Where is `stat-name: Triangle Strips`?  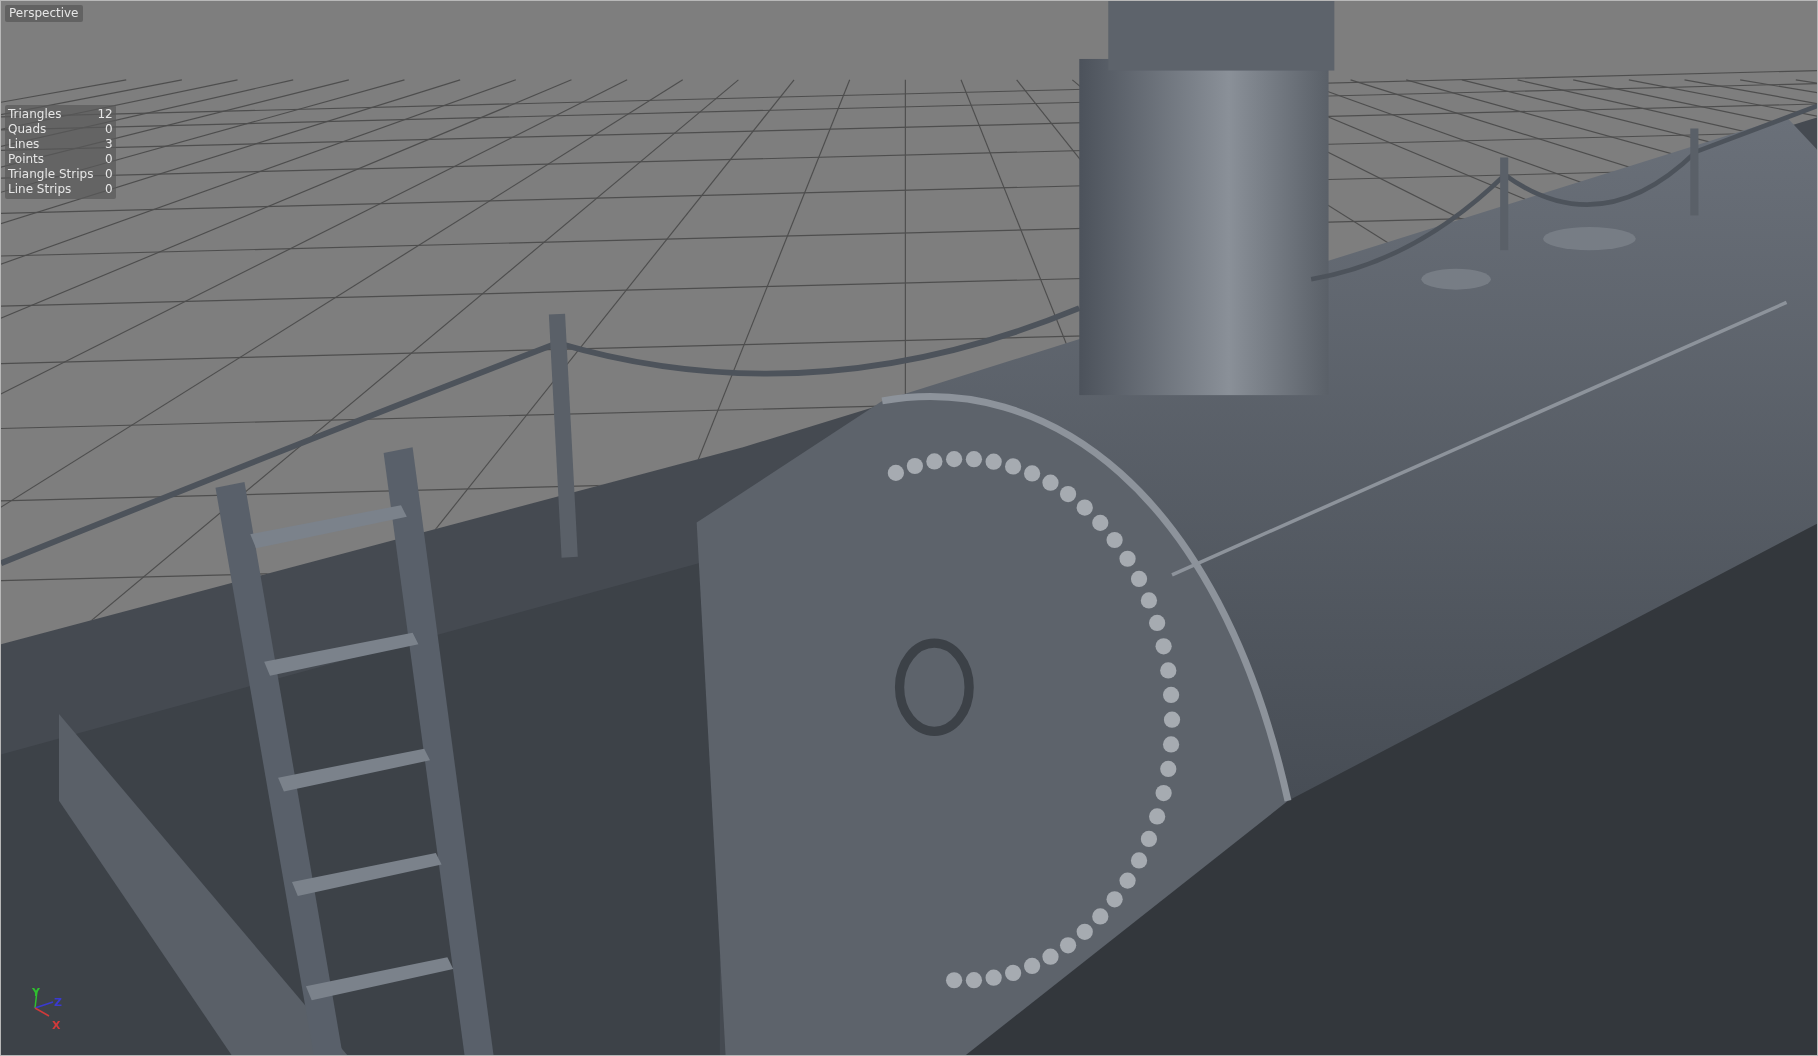
stat-name: Triangle Strips is located at coordinates (51, 174).